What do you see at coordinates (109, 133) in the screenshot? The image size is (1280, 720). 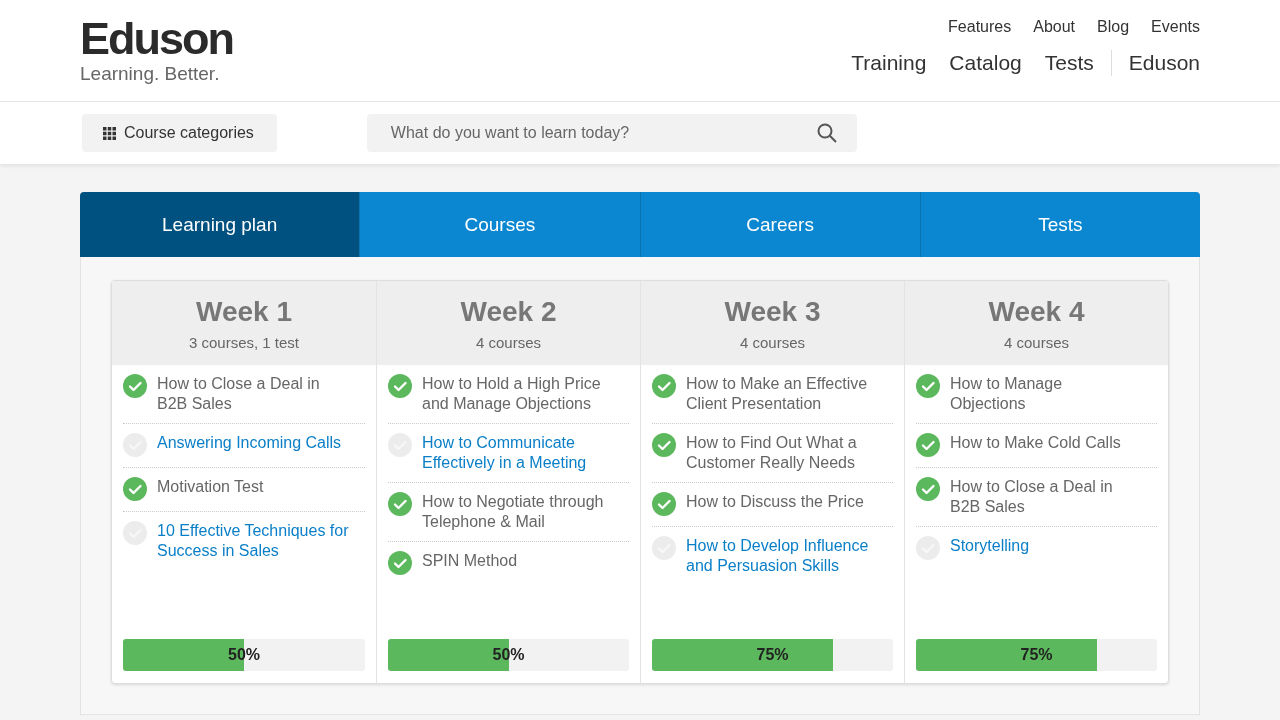 I see `grid-icon` at bounding box center [109, 133].